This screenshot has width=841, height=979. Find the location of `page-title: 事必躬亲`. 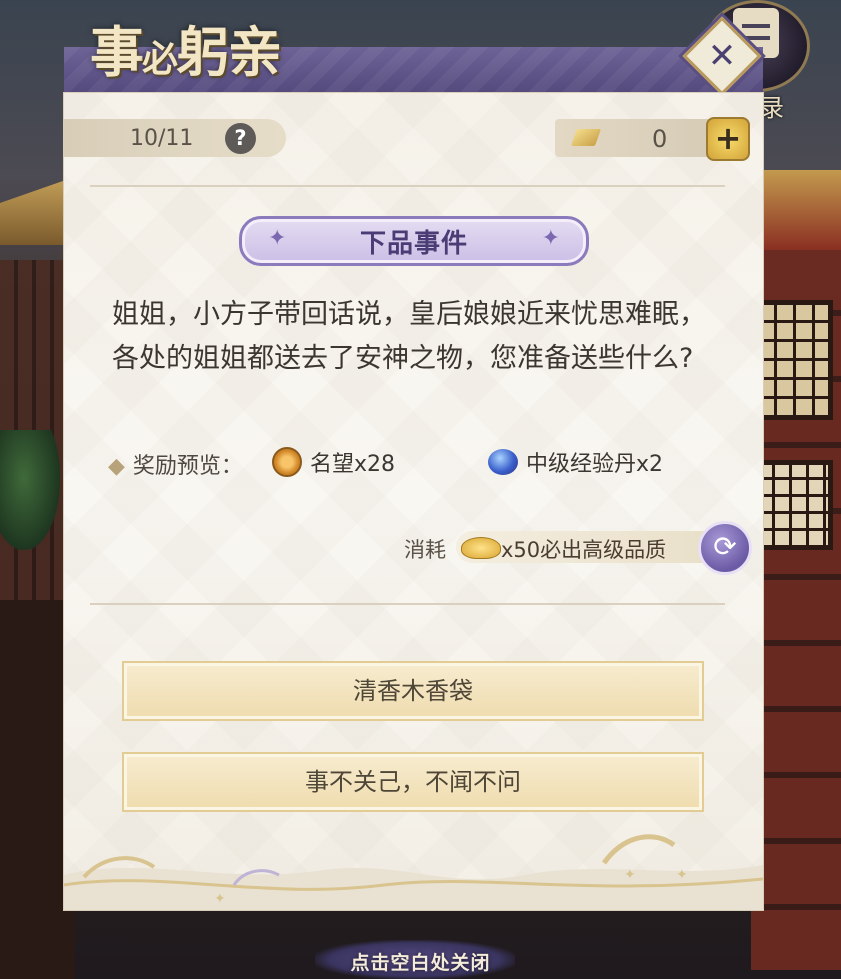

page-title: 事必躬亲 is located at coordinates (186, 47).